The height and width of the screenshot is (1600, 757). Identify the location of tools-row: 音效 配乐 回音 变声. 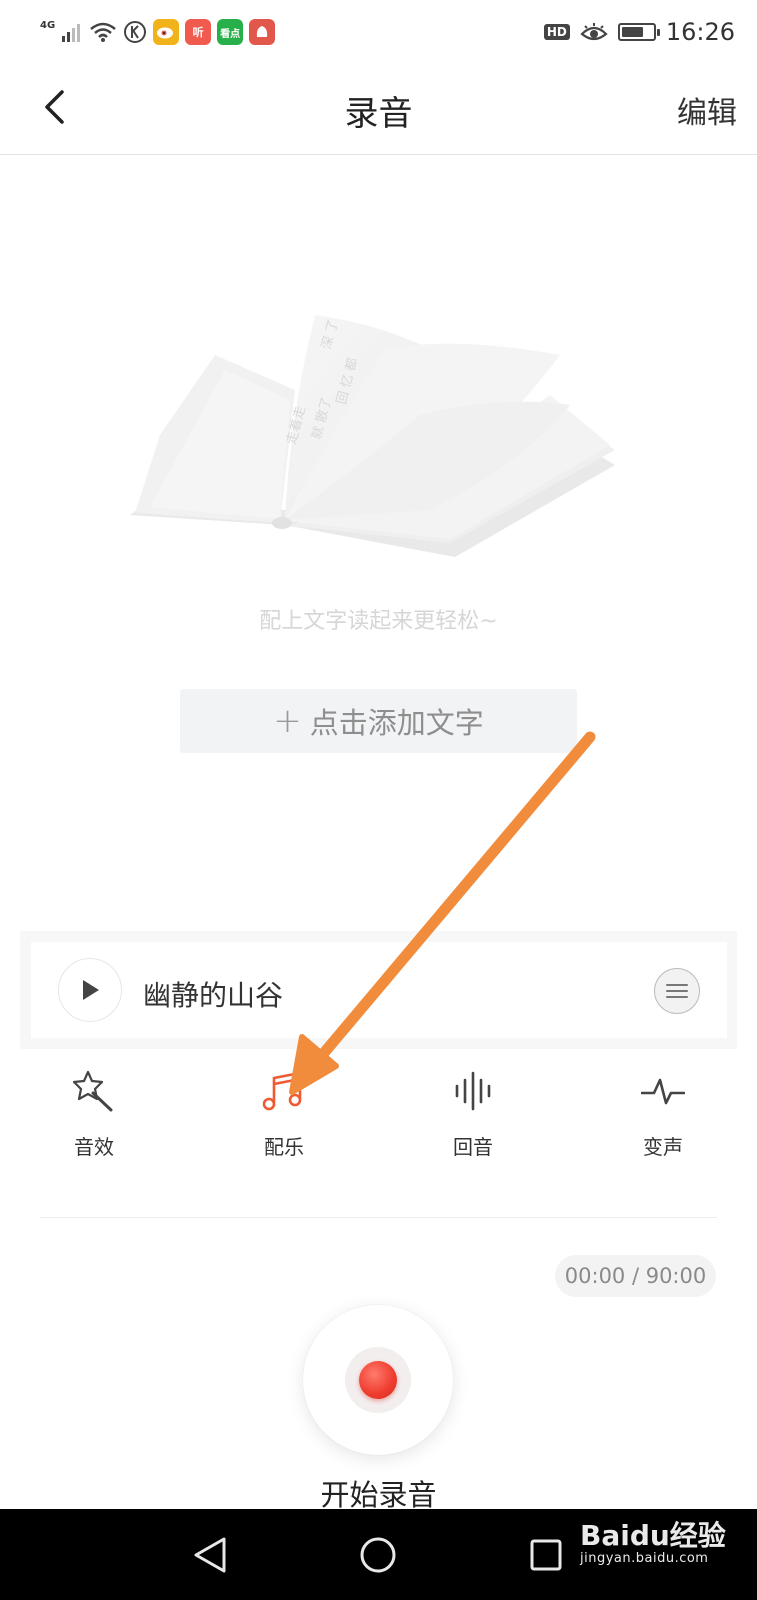
(378, 1122).